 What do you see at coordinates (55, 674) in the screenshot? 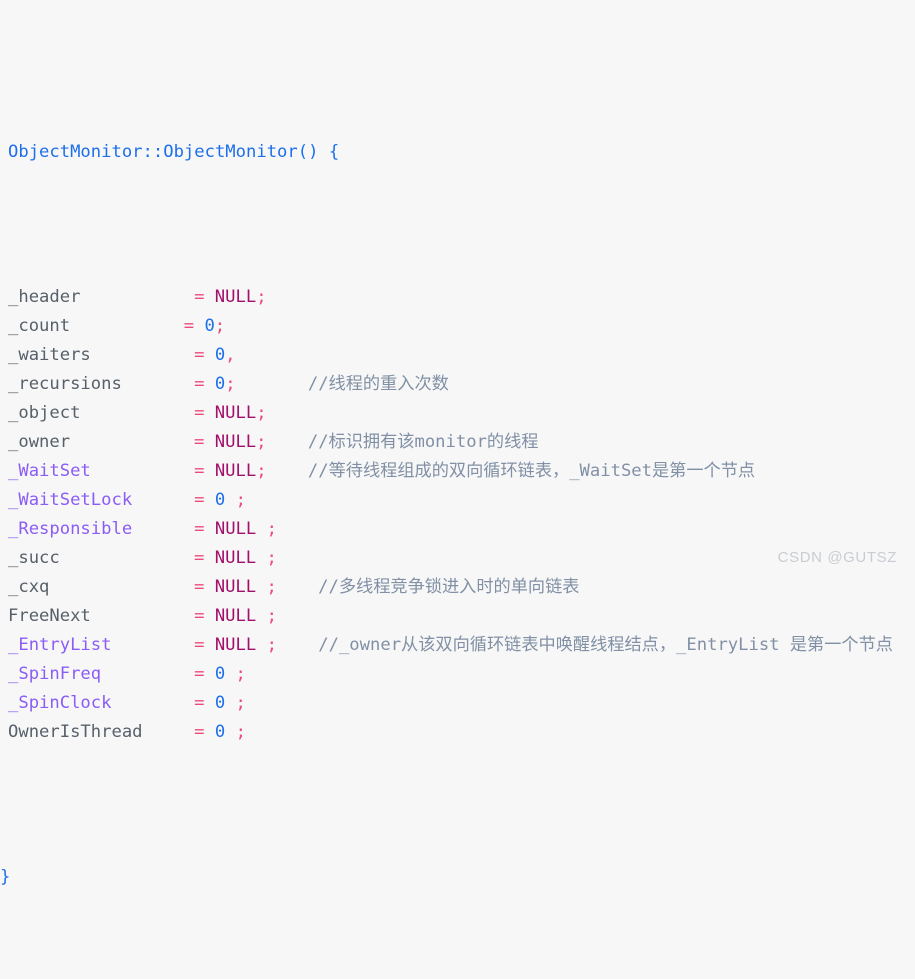
I see `field-name: _SpinFreq` at bounding box center [55, 674].